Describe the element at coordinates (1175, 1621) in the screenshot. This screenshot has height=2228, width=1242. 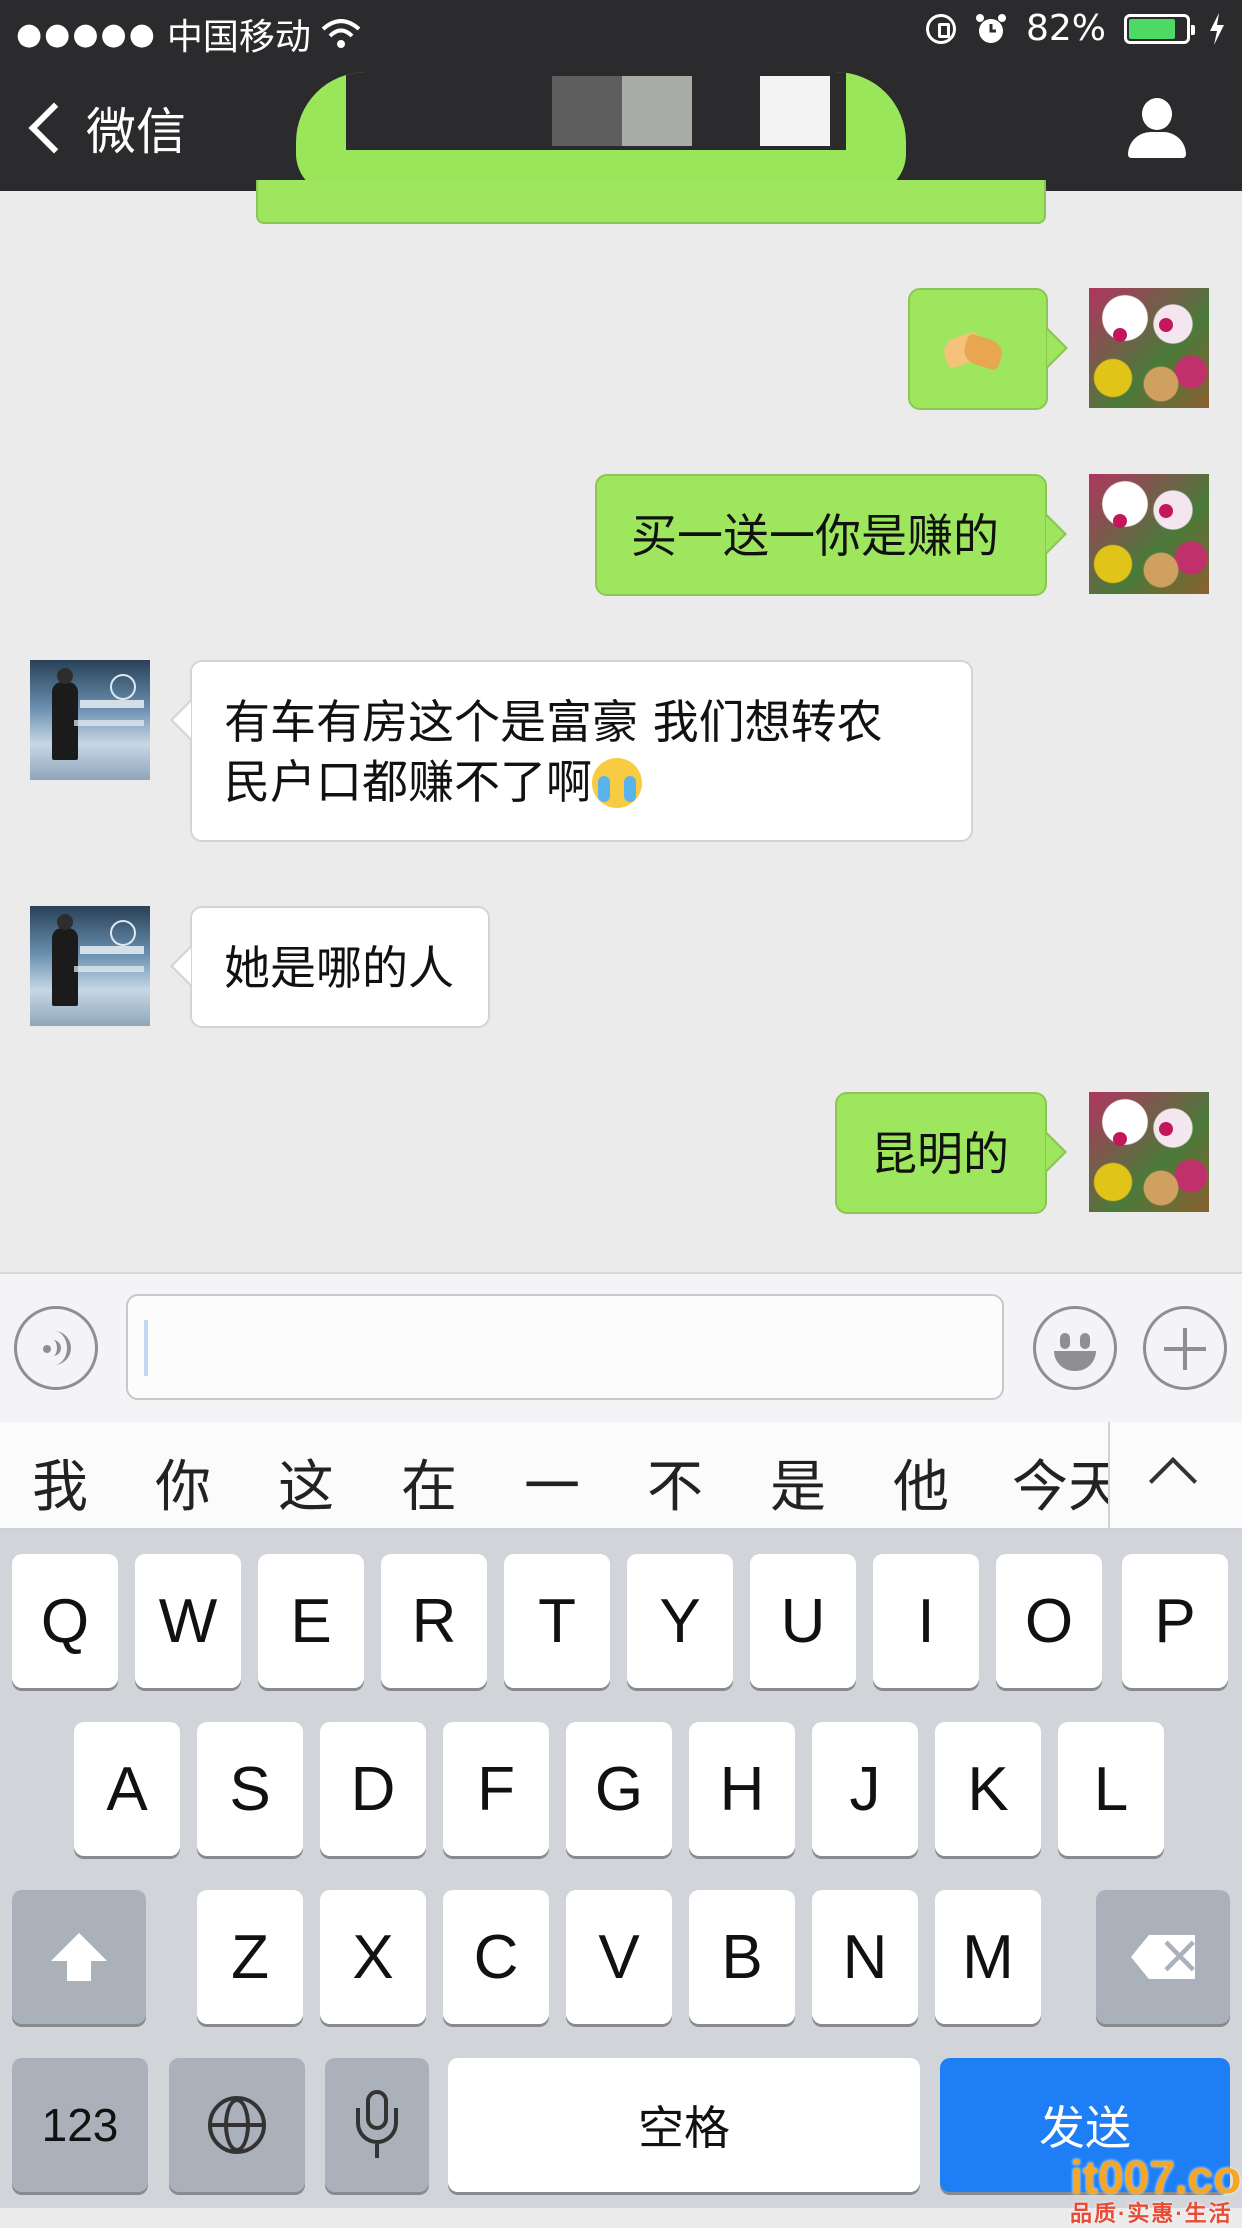
I see `key-p: P` at that location.